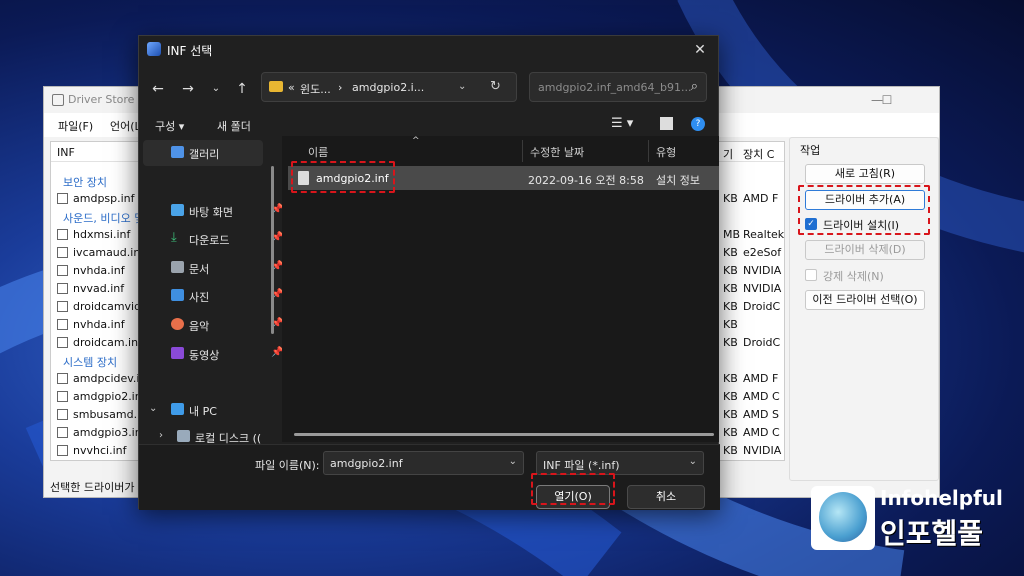 This screenshot has width=1024, height=576. What do you see at coordinates (810, 150) in the screenshot?
I see `panel-title: 작업` at bounding box center [810, 150].